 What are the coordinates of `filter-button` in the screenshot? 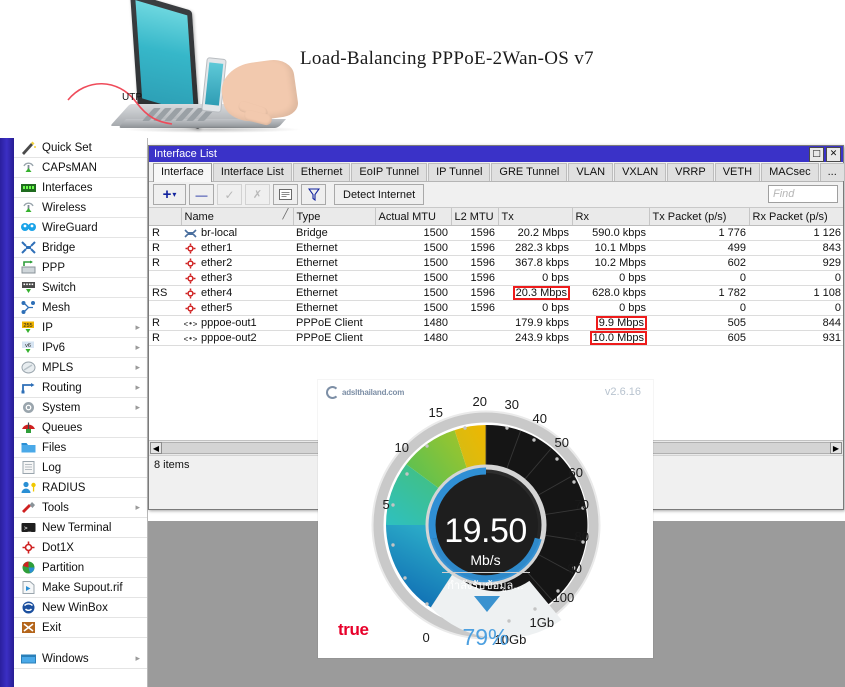 It's located at (313, 194).